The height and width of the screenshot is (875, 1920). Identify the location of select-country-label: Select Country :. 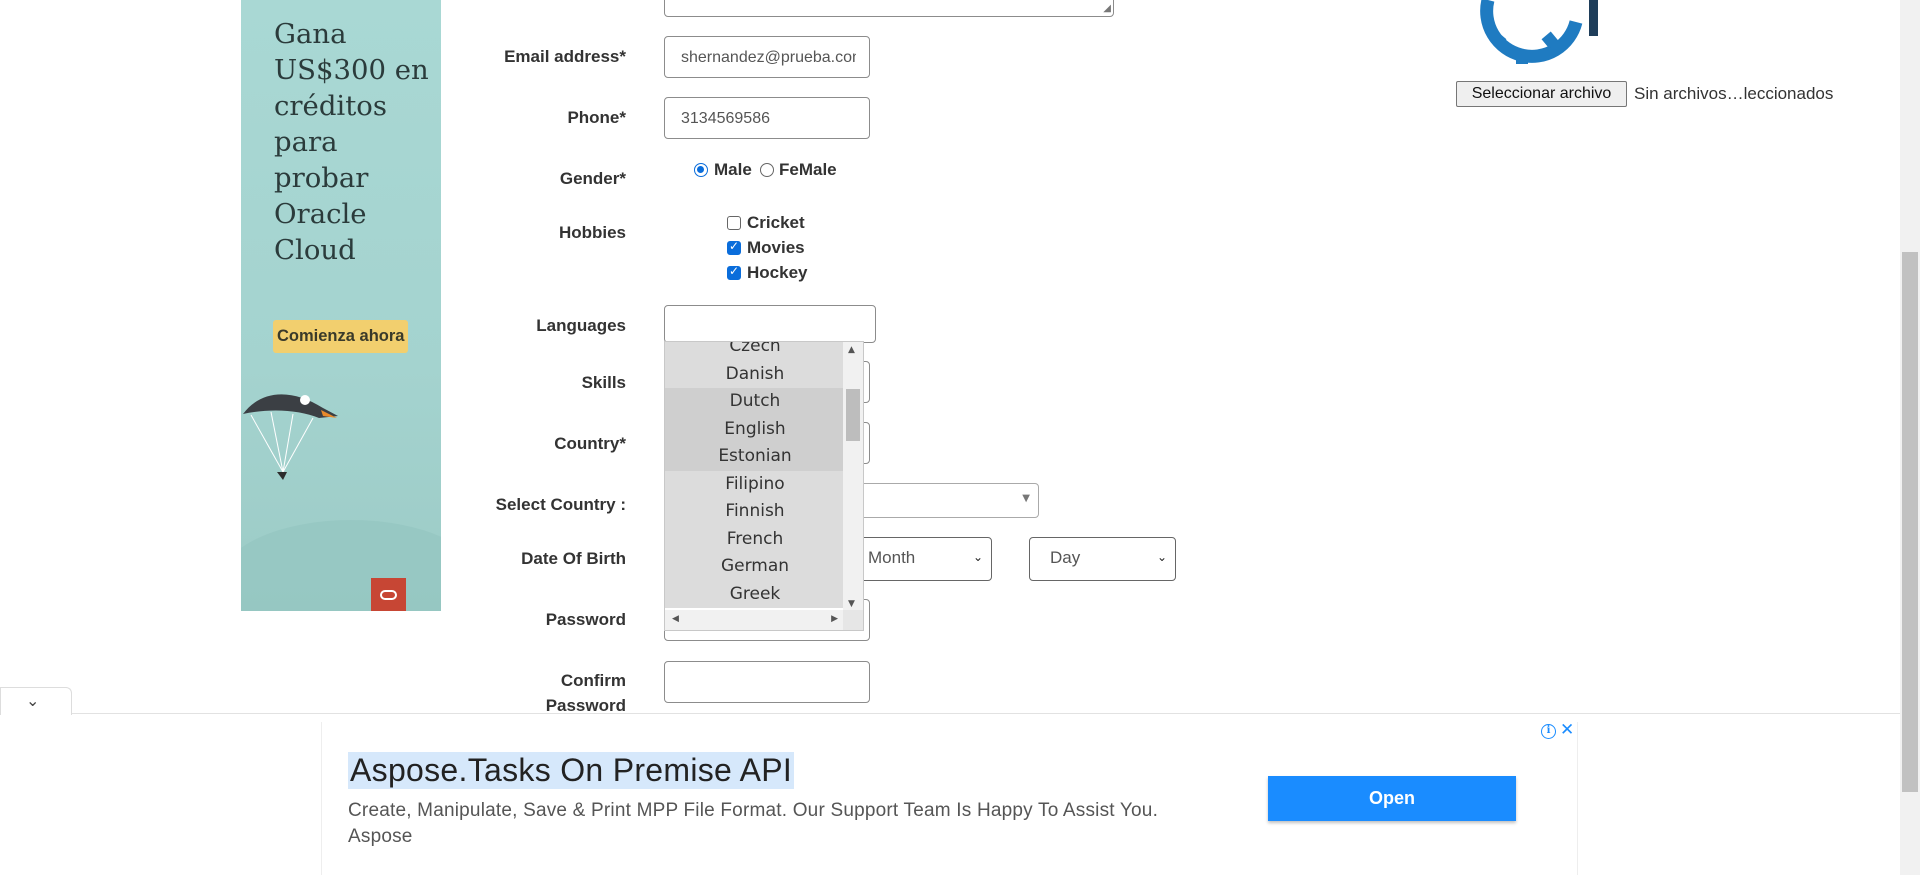
(560, 504).